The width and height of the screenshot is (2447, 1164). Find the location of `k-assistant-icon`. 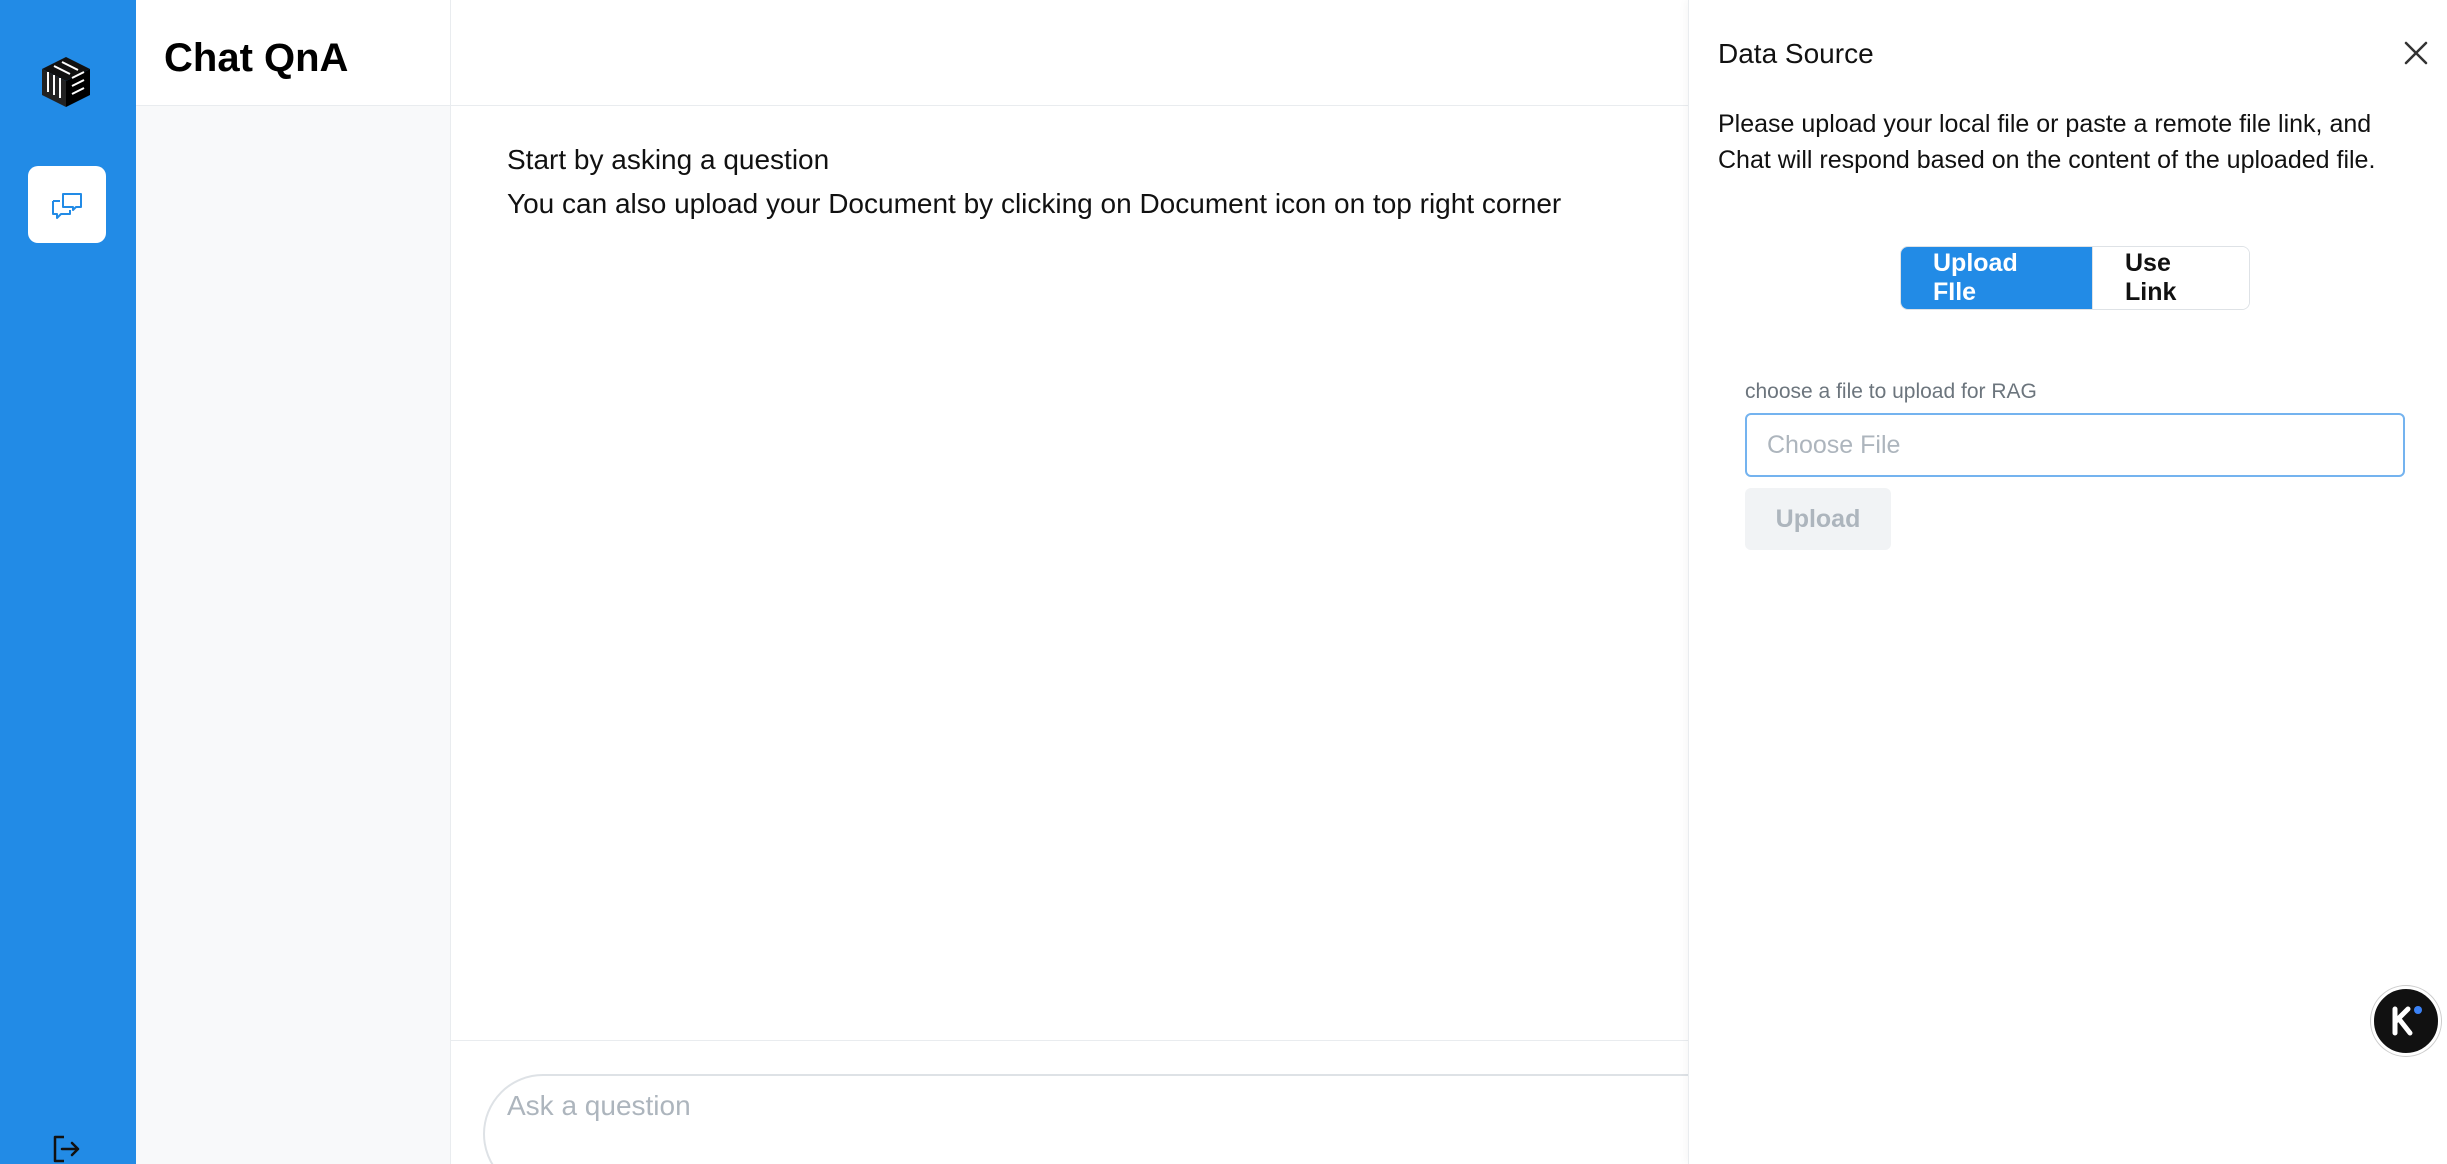

k-assistant-icon is located at coordinates (2407, 1021).